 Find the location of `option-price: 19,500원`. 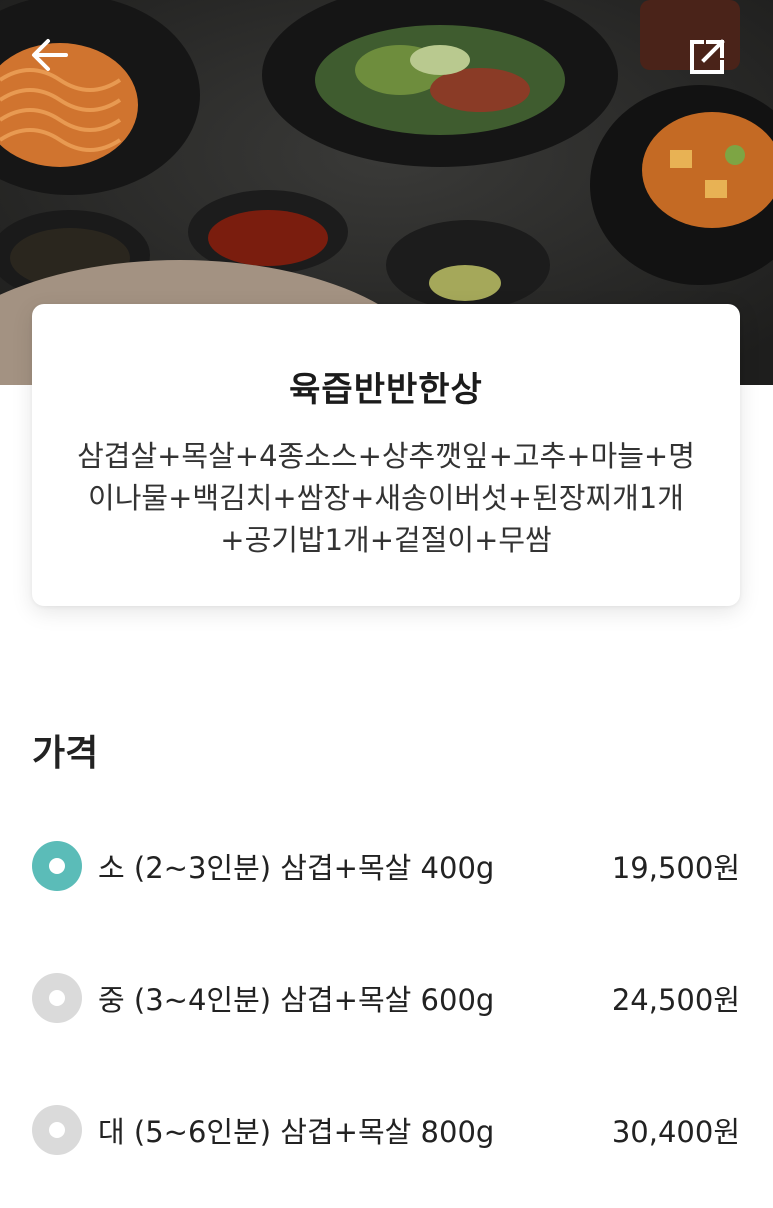

option-price: 19,500원 is located at coordinates (675, 868).